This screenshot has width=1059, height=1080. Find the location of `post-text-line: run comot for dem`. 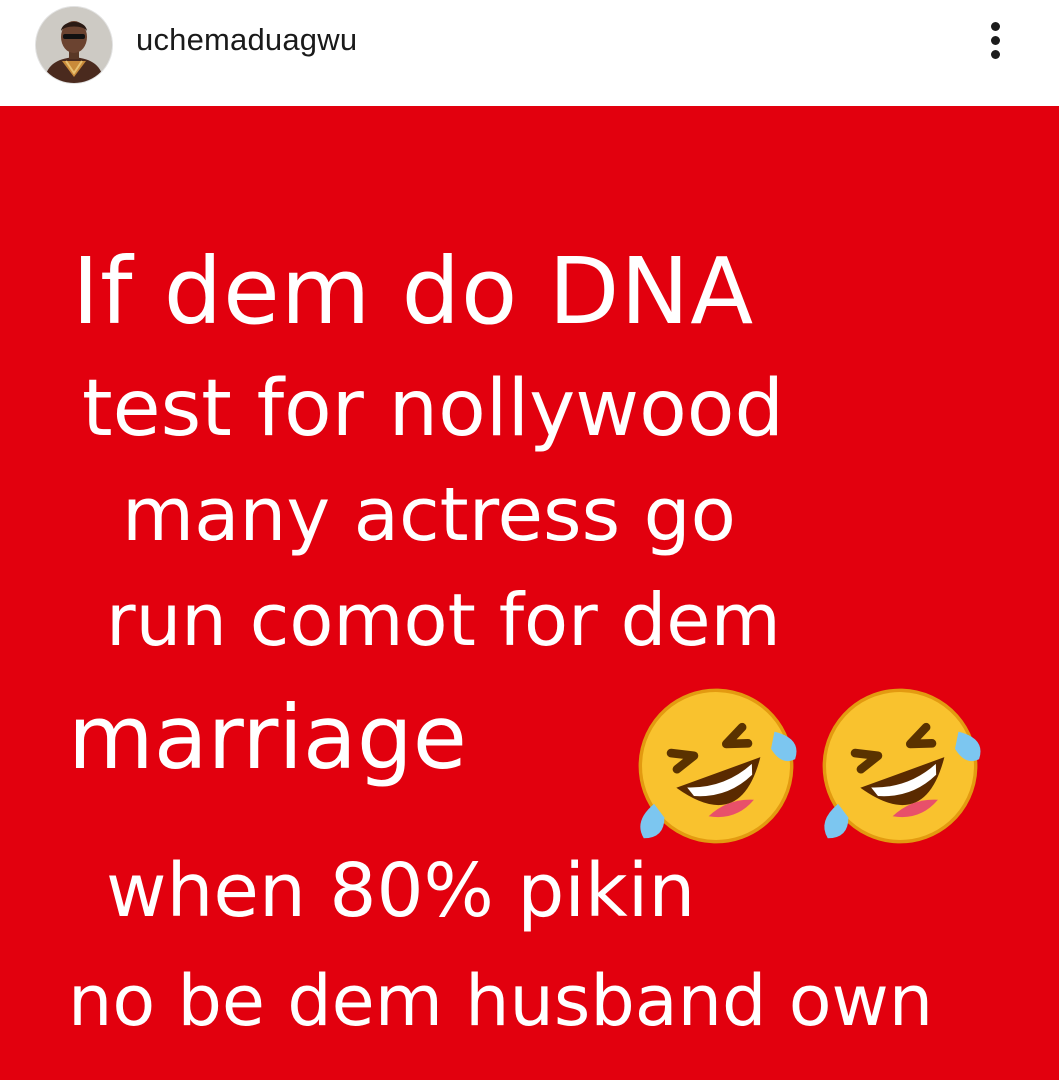

post-text-line: run comot for dem is located at coordinates (443, 620).